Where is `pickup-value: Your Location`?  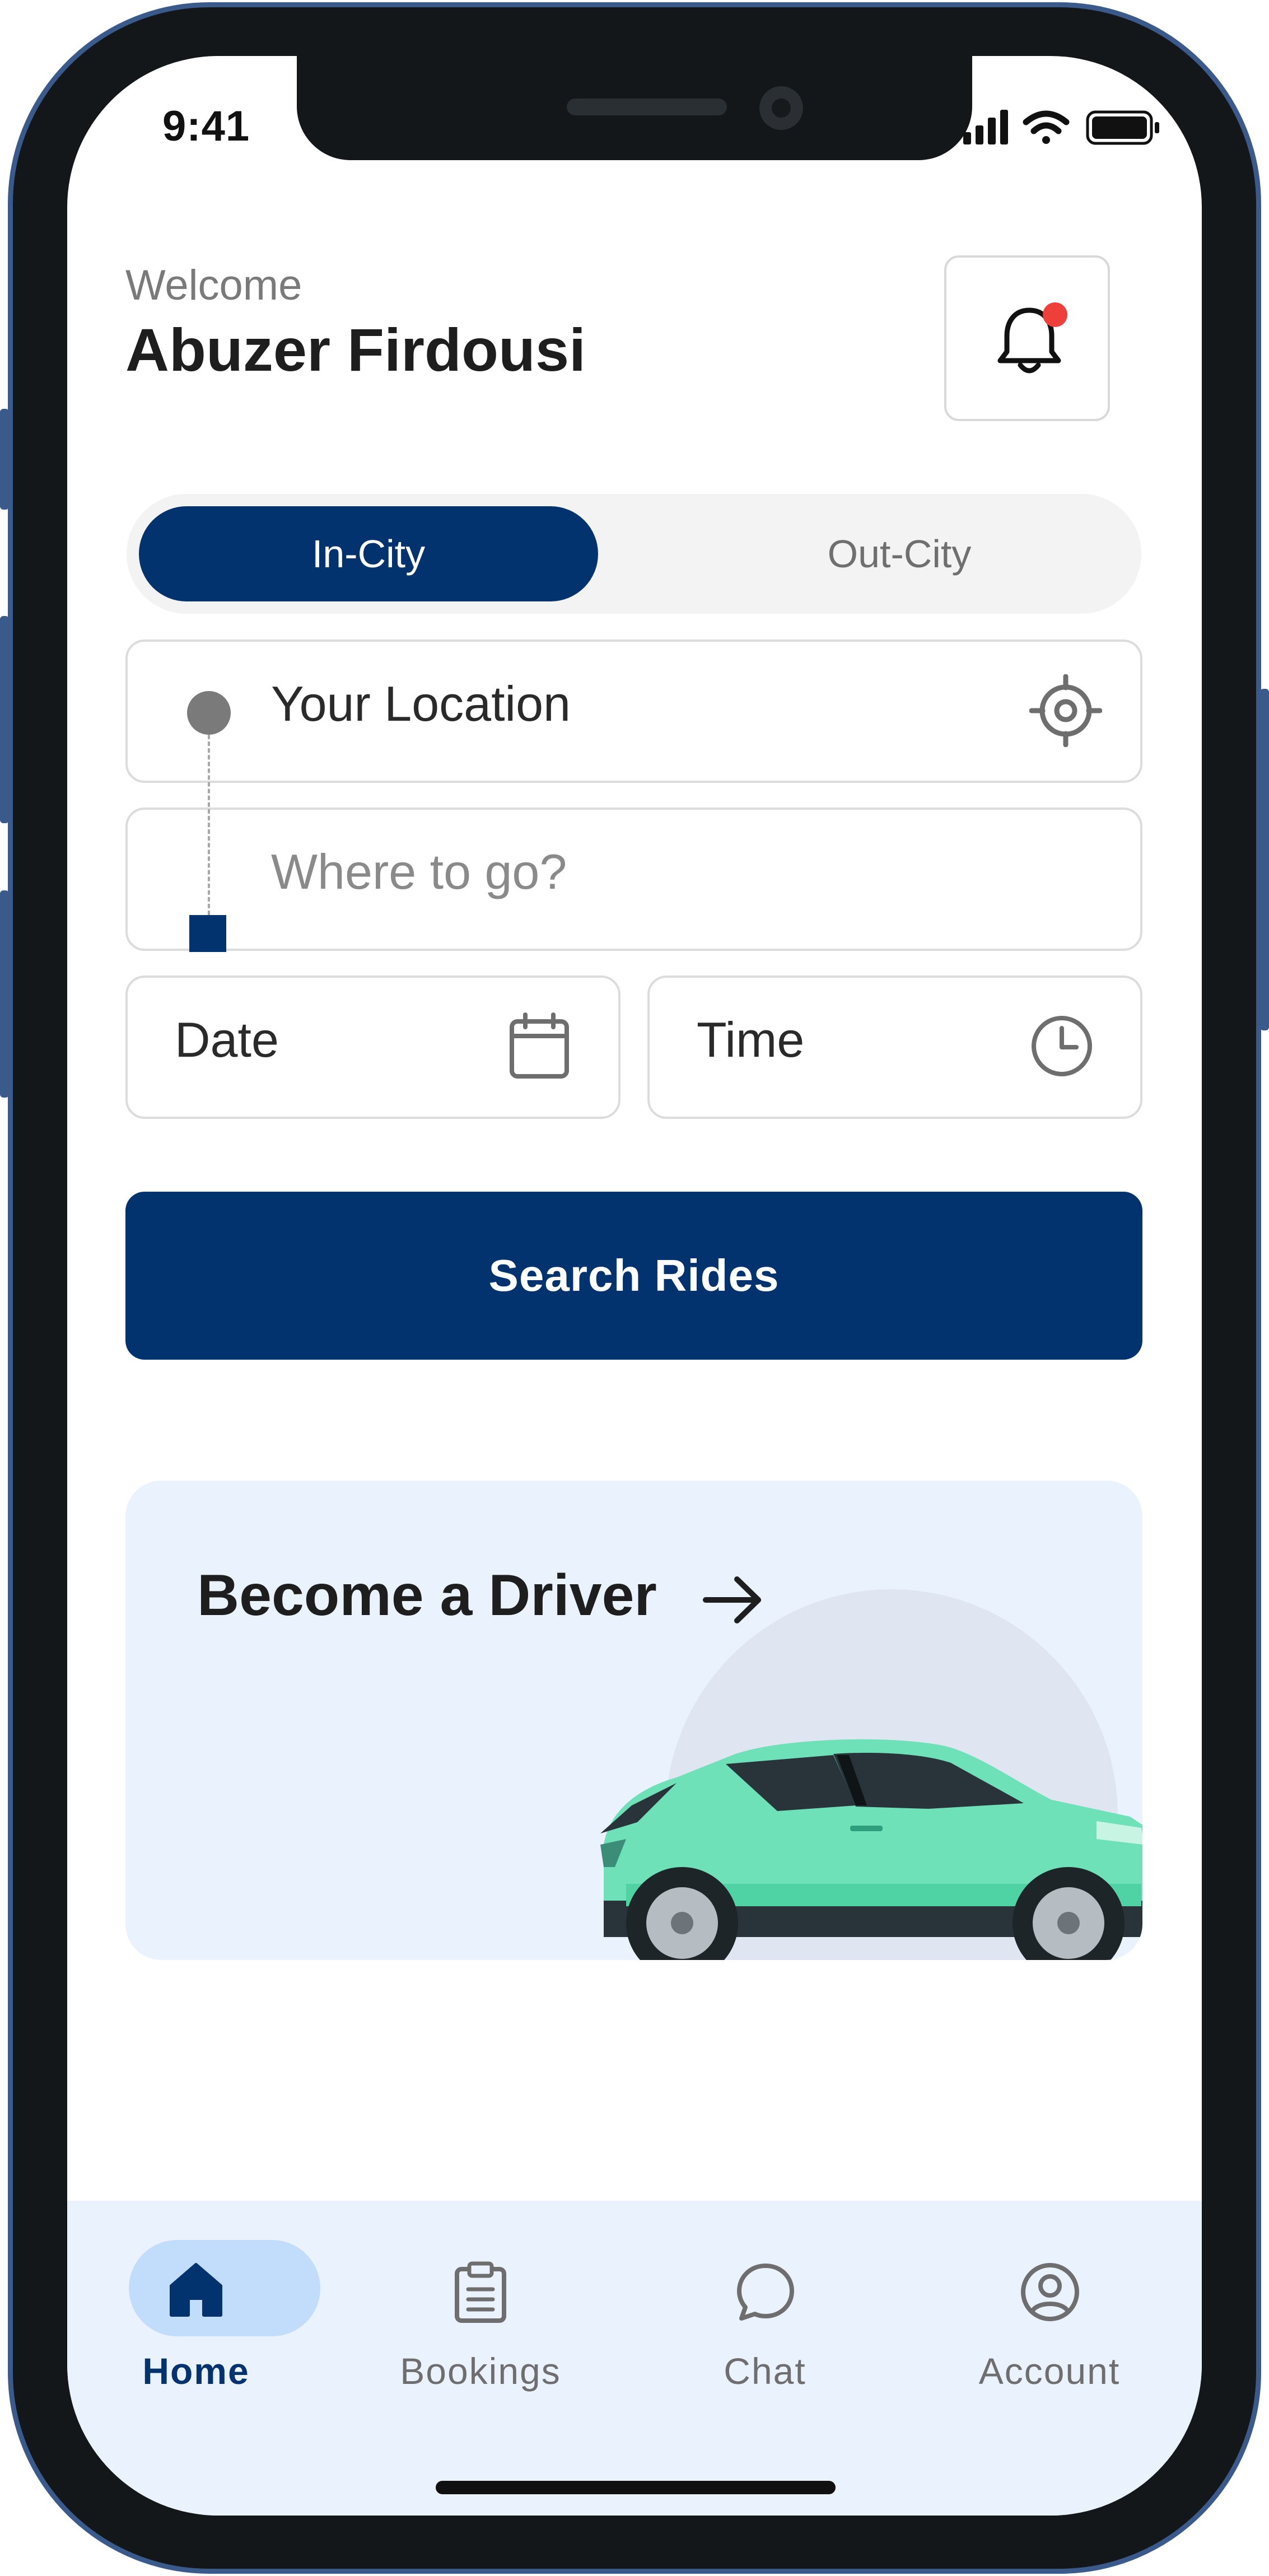 pickup-value: Your Location is located at coordinates (421, 704).